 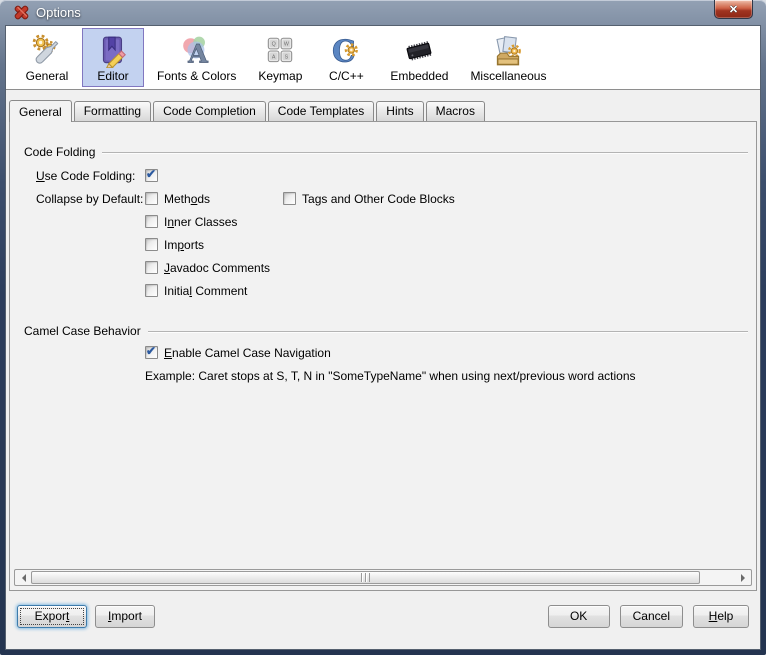 I want to click on book-pencil-icon, so click(x=113, y=51).